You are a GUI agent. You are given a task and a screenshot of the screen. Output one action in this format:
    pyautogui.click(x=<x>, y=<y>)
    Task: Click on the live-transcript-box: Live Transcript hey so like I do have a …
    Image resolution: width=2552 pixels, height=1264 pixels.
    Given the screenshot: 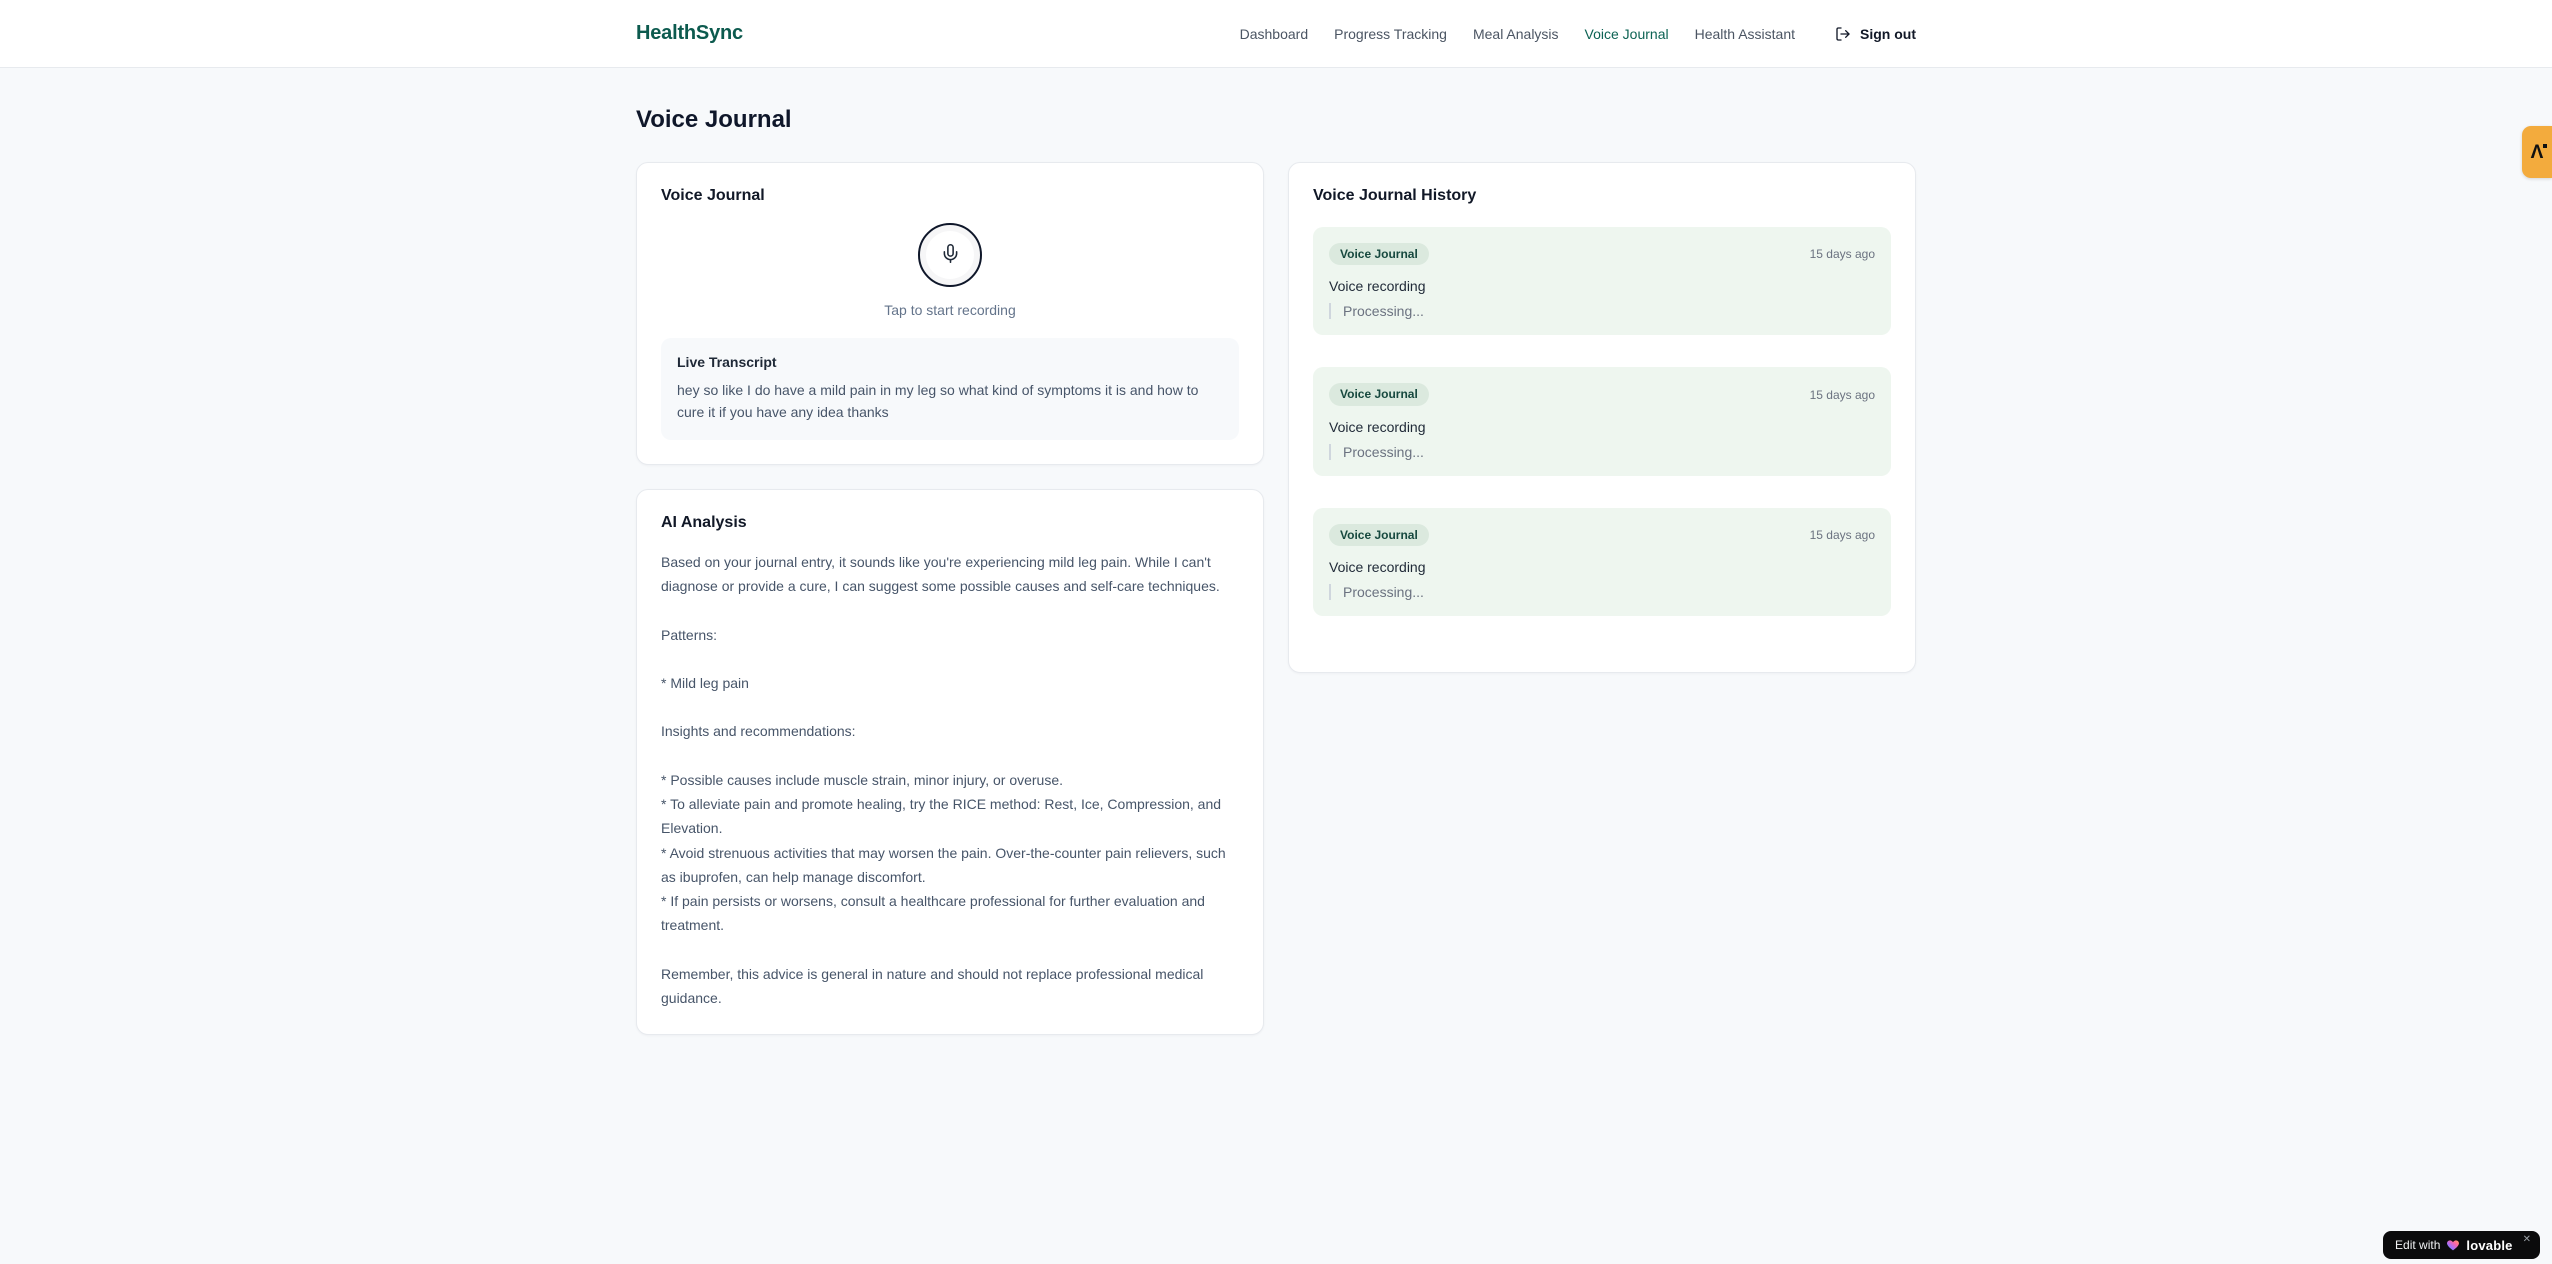 What is the action you would take?
    pyautogui.click(x=950, y=389)
    